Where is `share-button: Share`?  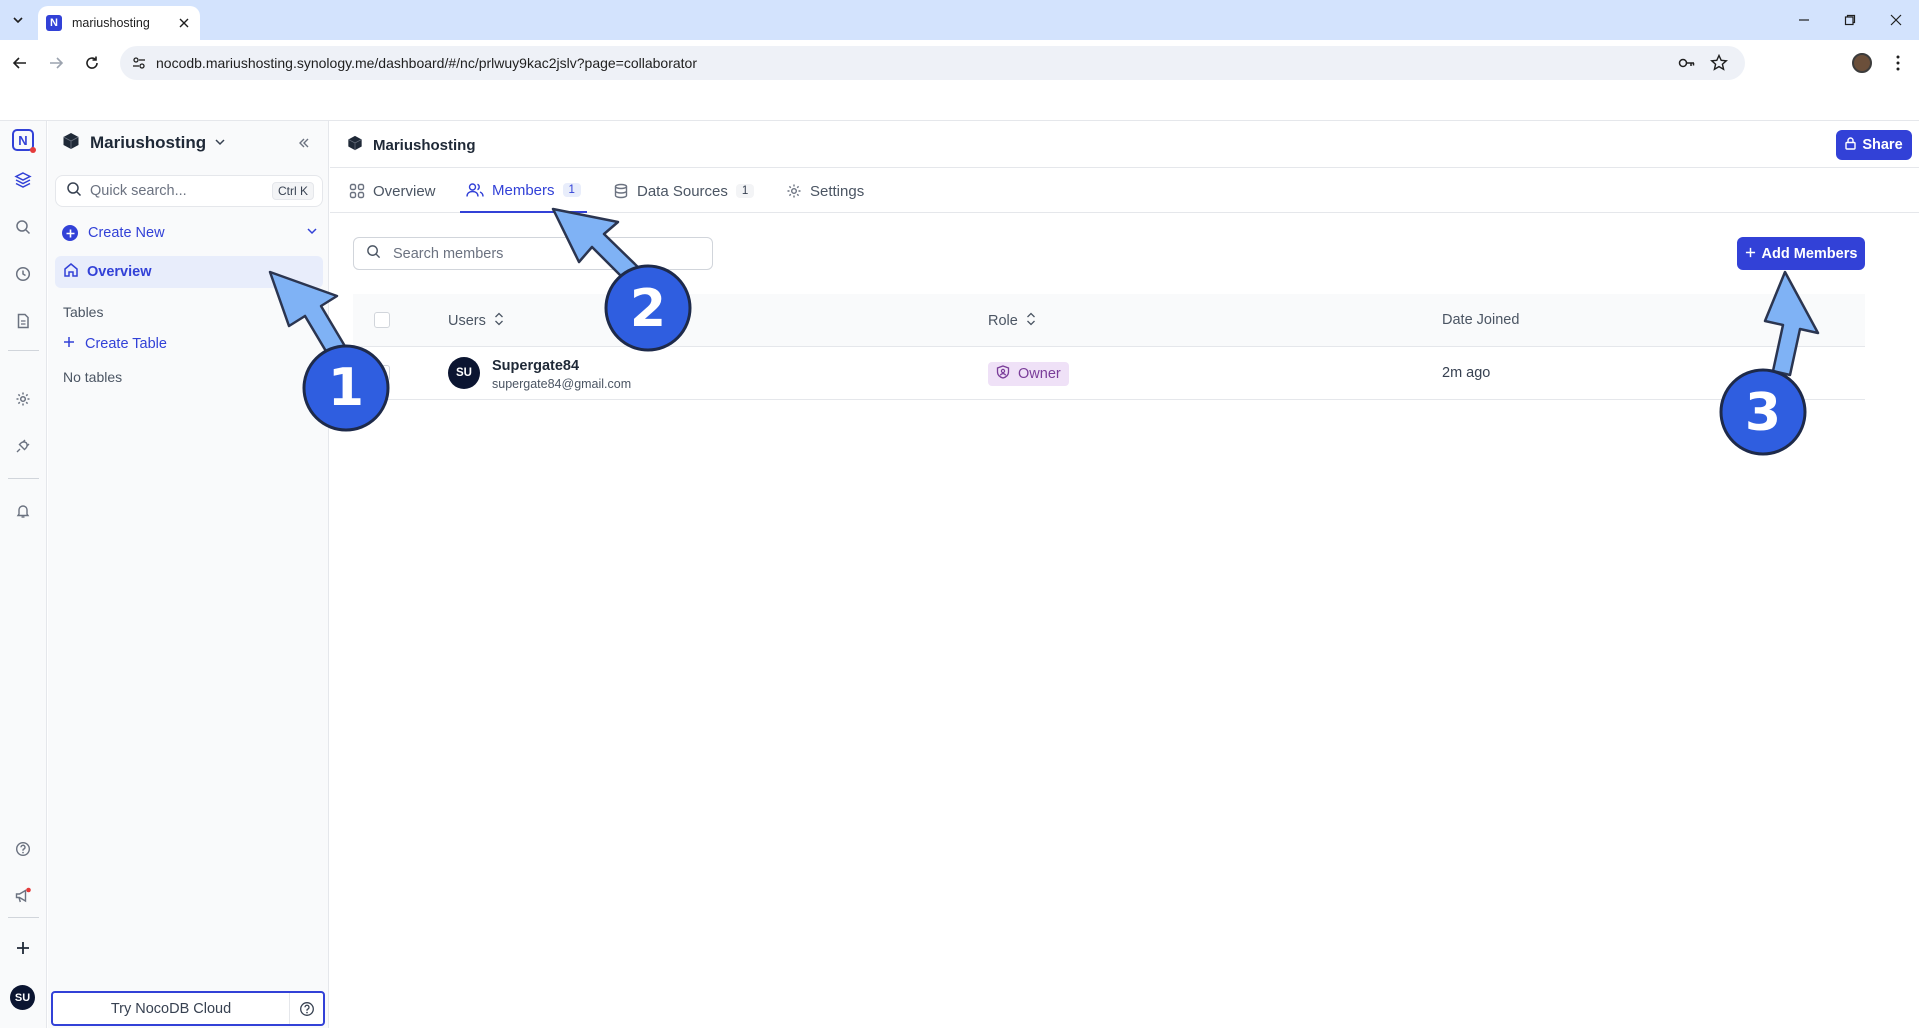
share-button: Share is located at coordinates (1874, 145).